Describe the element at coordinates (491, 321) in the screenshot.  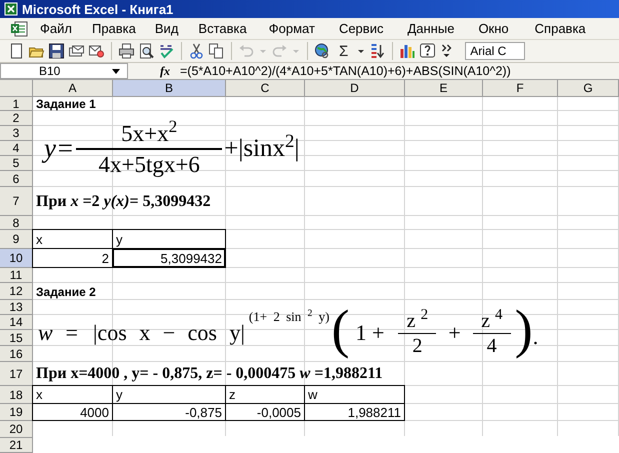
I see `equation-text: z $^{4}$` at that location.